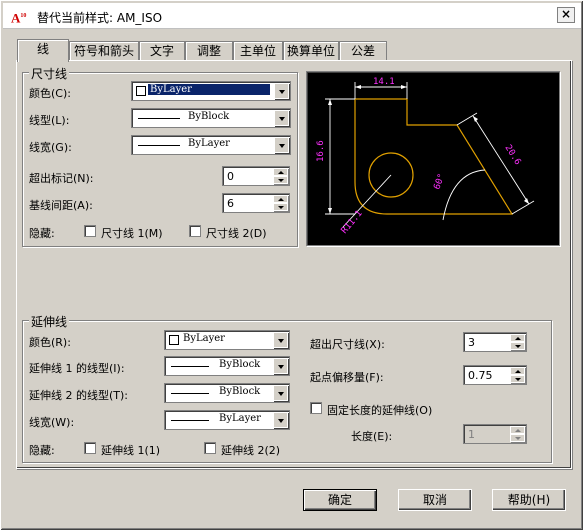  I want to click on dim-suppress-label: 隐藏:, so click(42, 233).